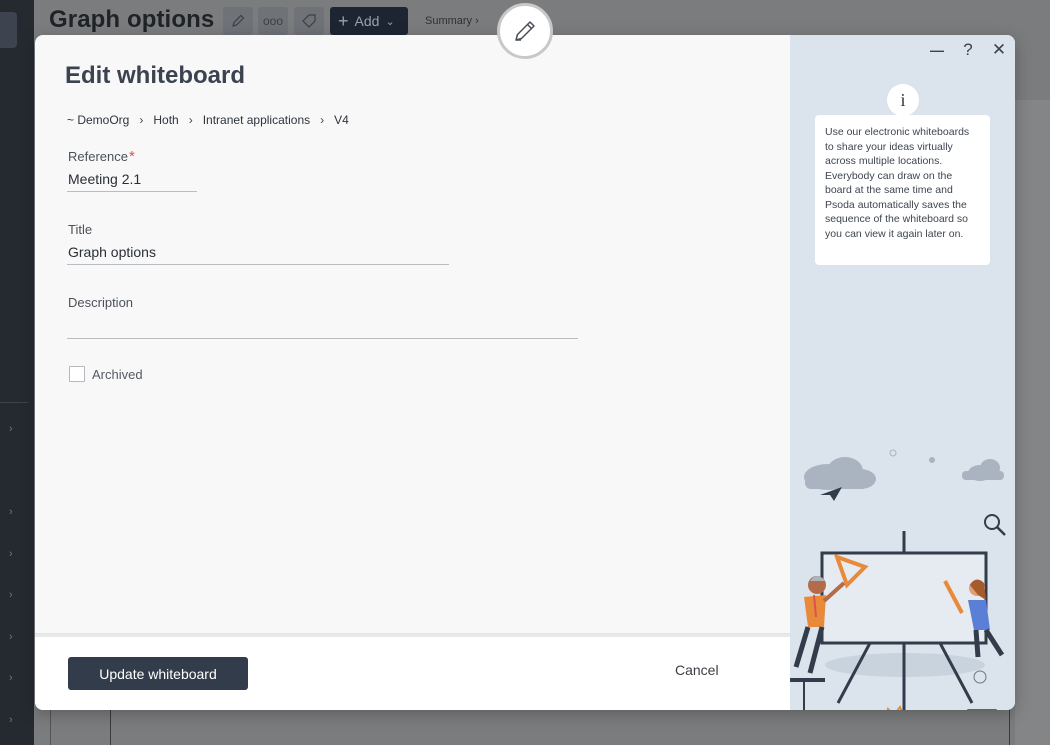 This screenshot has width=1050, height=745. I want to click on more-button: ooo, so click(273, 21).